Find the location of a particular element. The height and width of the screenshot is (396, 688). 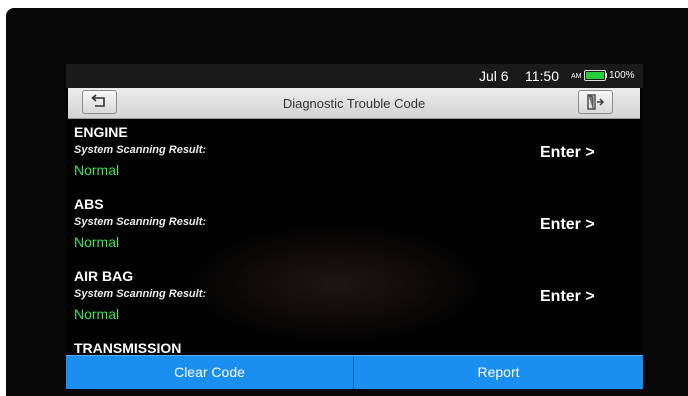

battery-fill is located at coordinates (595, 75).